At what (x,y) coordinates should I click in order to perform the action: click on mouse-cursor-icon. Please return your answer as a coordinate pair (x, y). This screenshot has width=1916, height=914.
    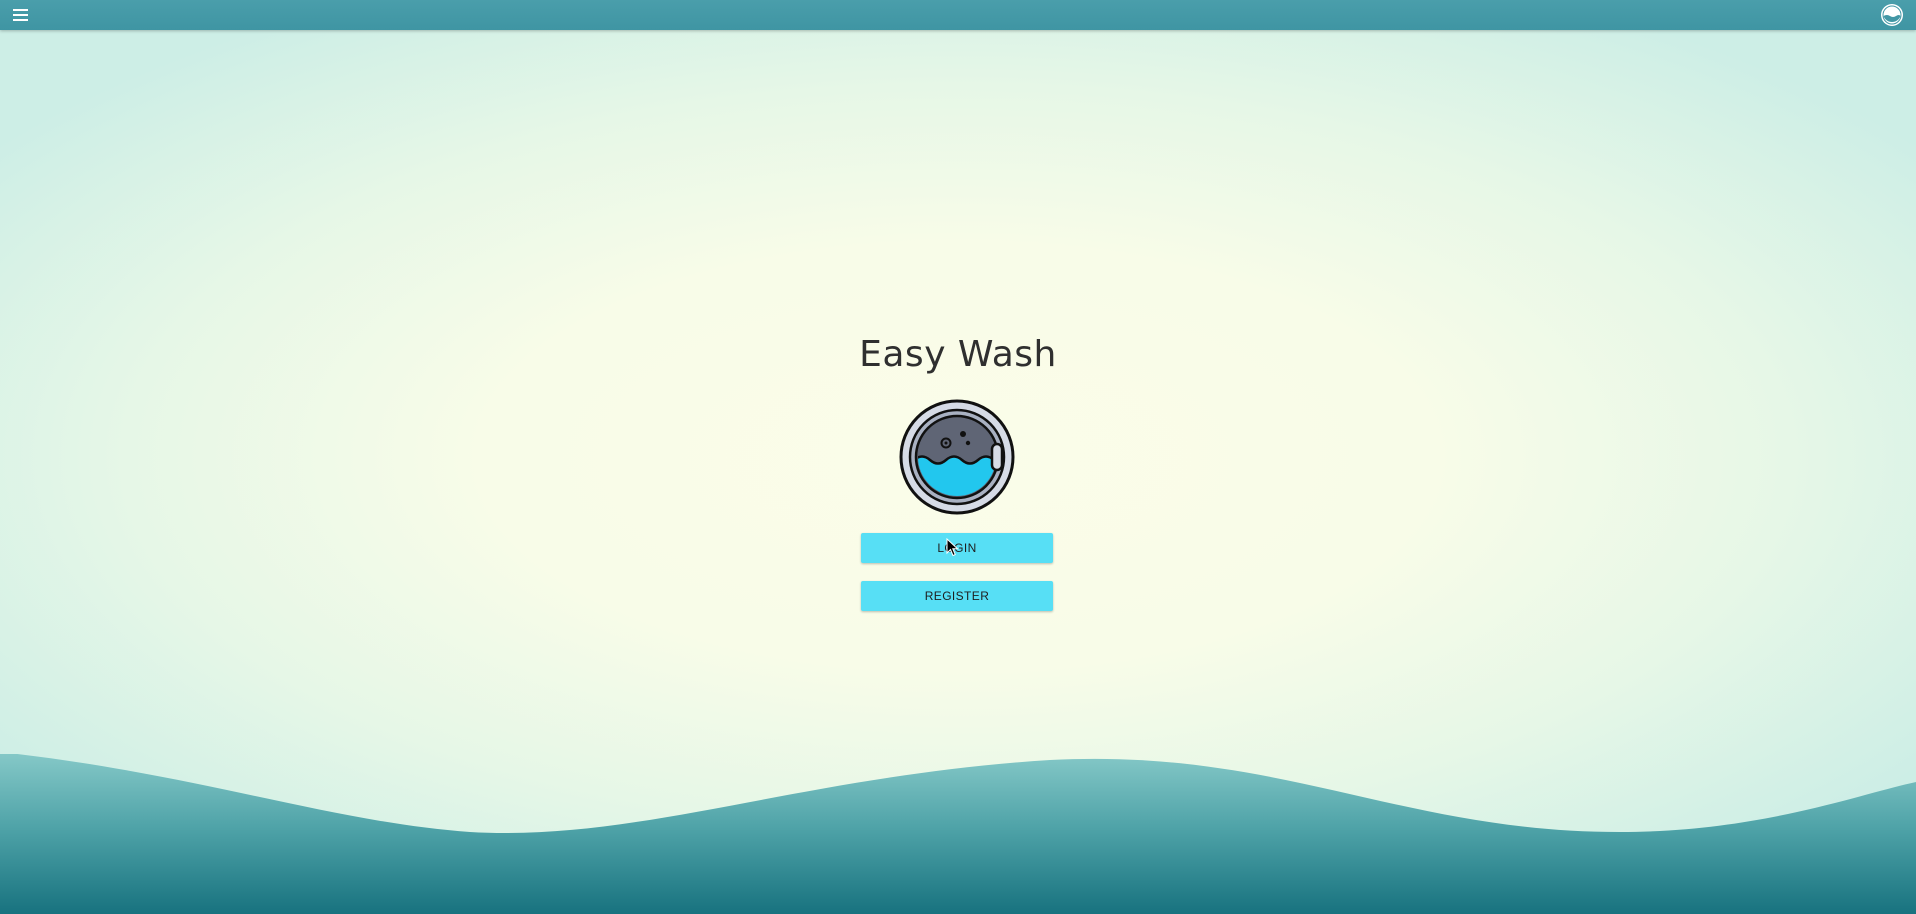
    Looking at the image, I should click on (952, 547).